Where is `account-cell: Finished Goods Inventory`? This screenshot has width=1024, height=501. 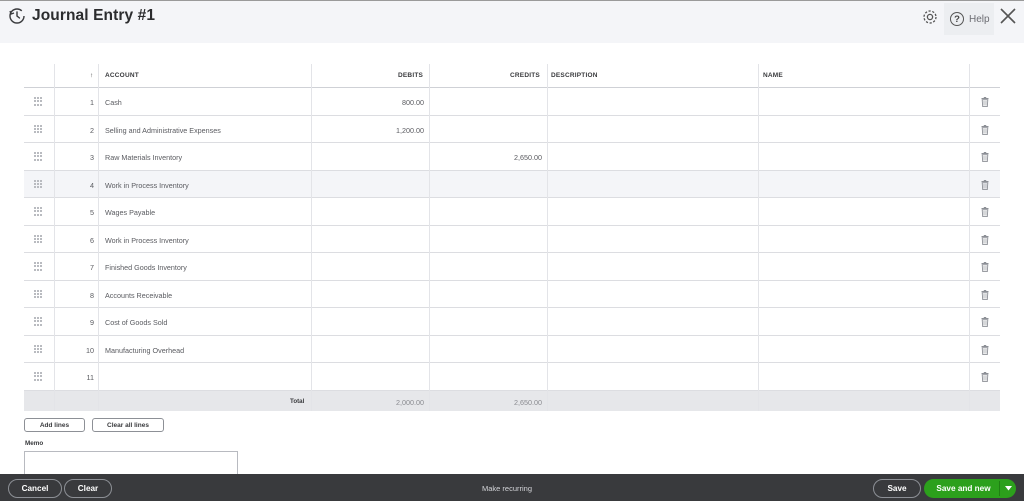 account-cell: Finished Goods Inventory is located at coordinates (225, 267).